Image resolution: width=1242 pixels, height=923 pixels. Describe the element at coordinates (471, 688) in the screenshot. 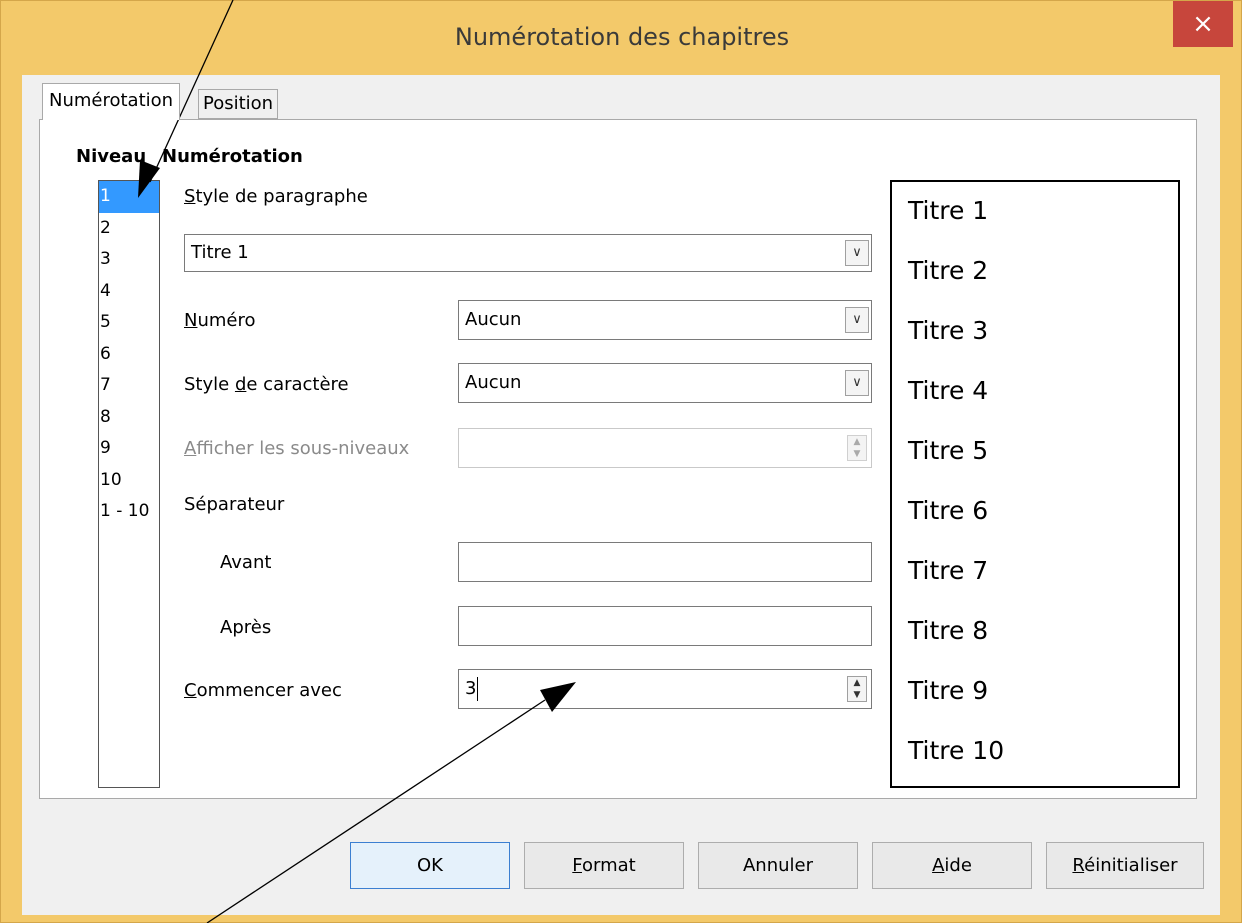

I see `commencer-value: 3` at that location.